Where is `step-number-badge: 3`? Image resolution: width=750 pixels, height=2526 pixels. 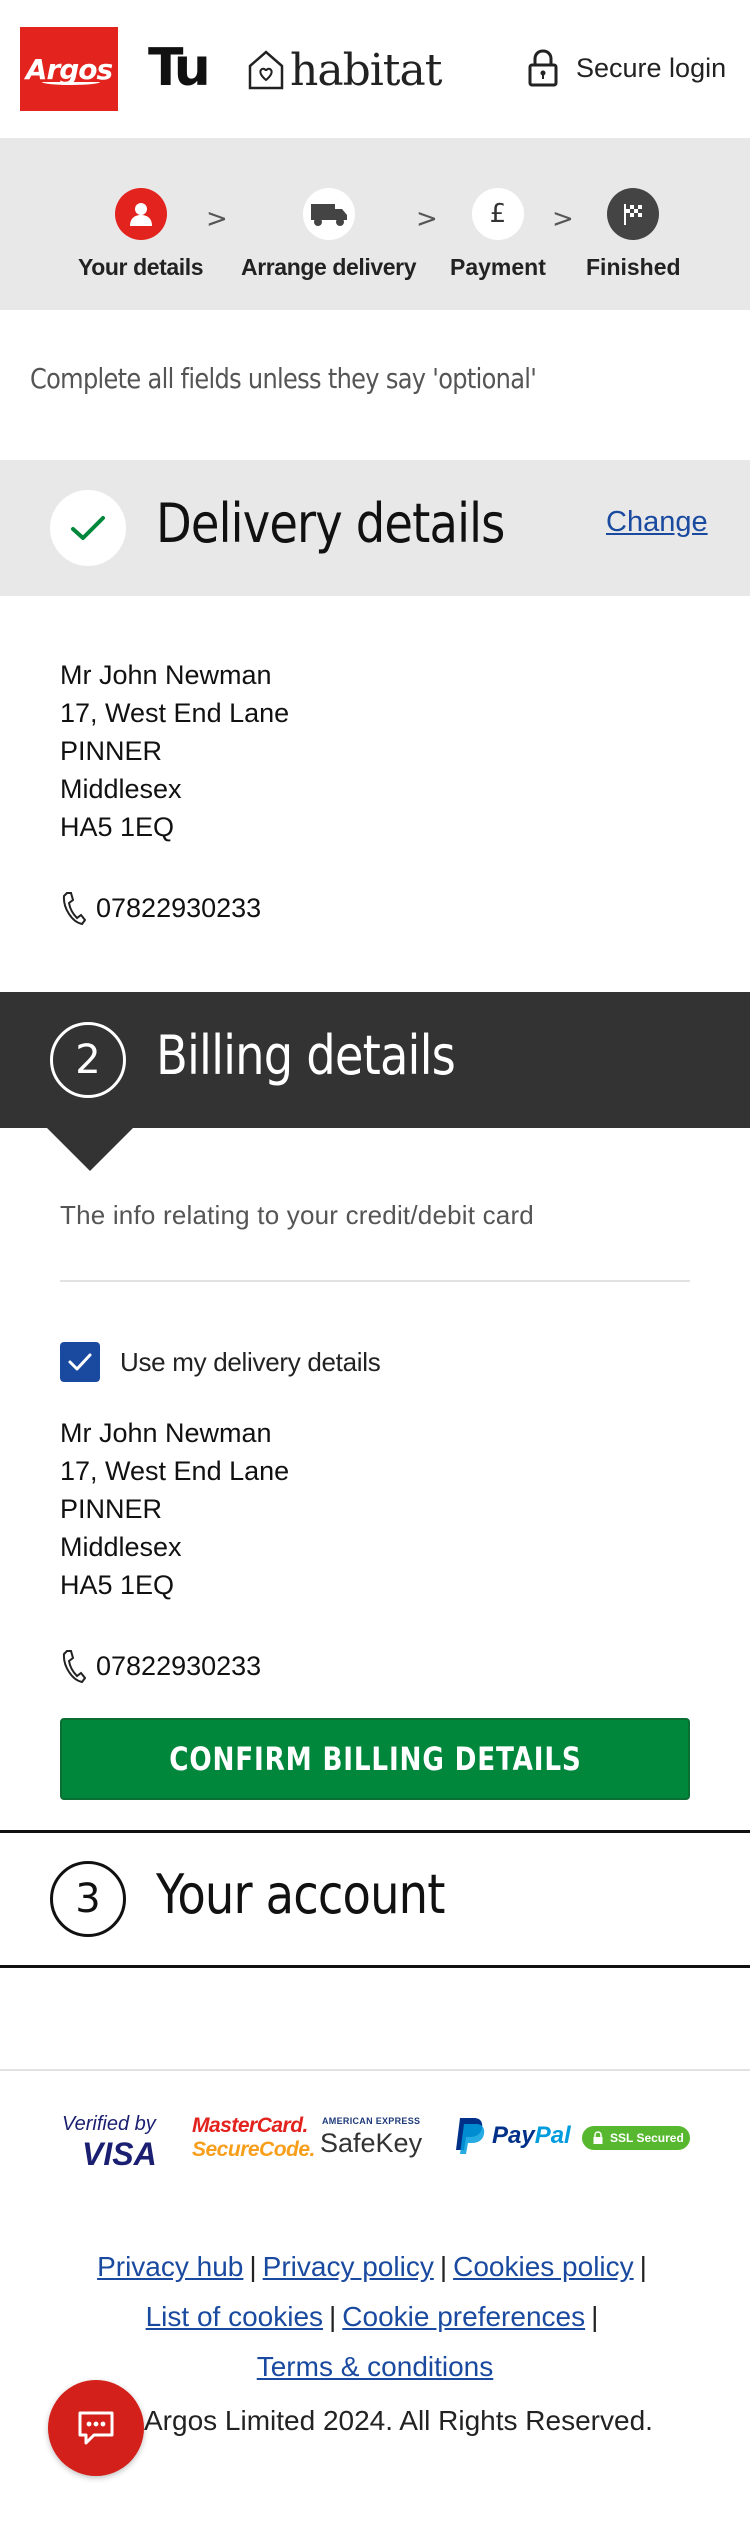 step-number-badge: 3 is located at coordinates (88, 1899).